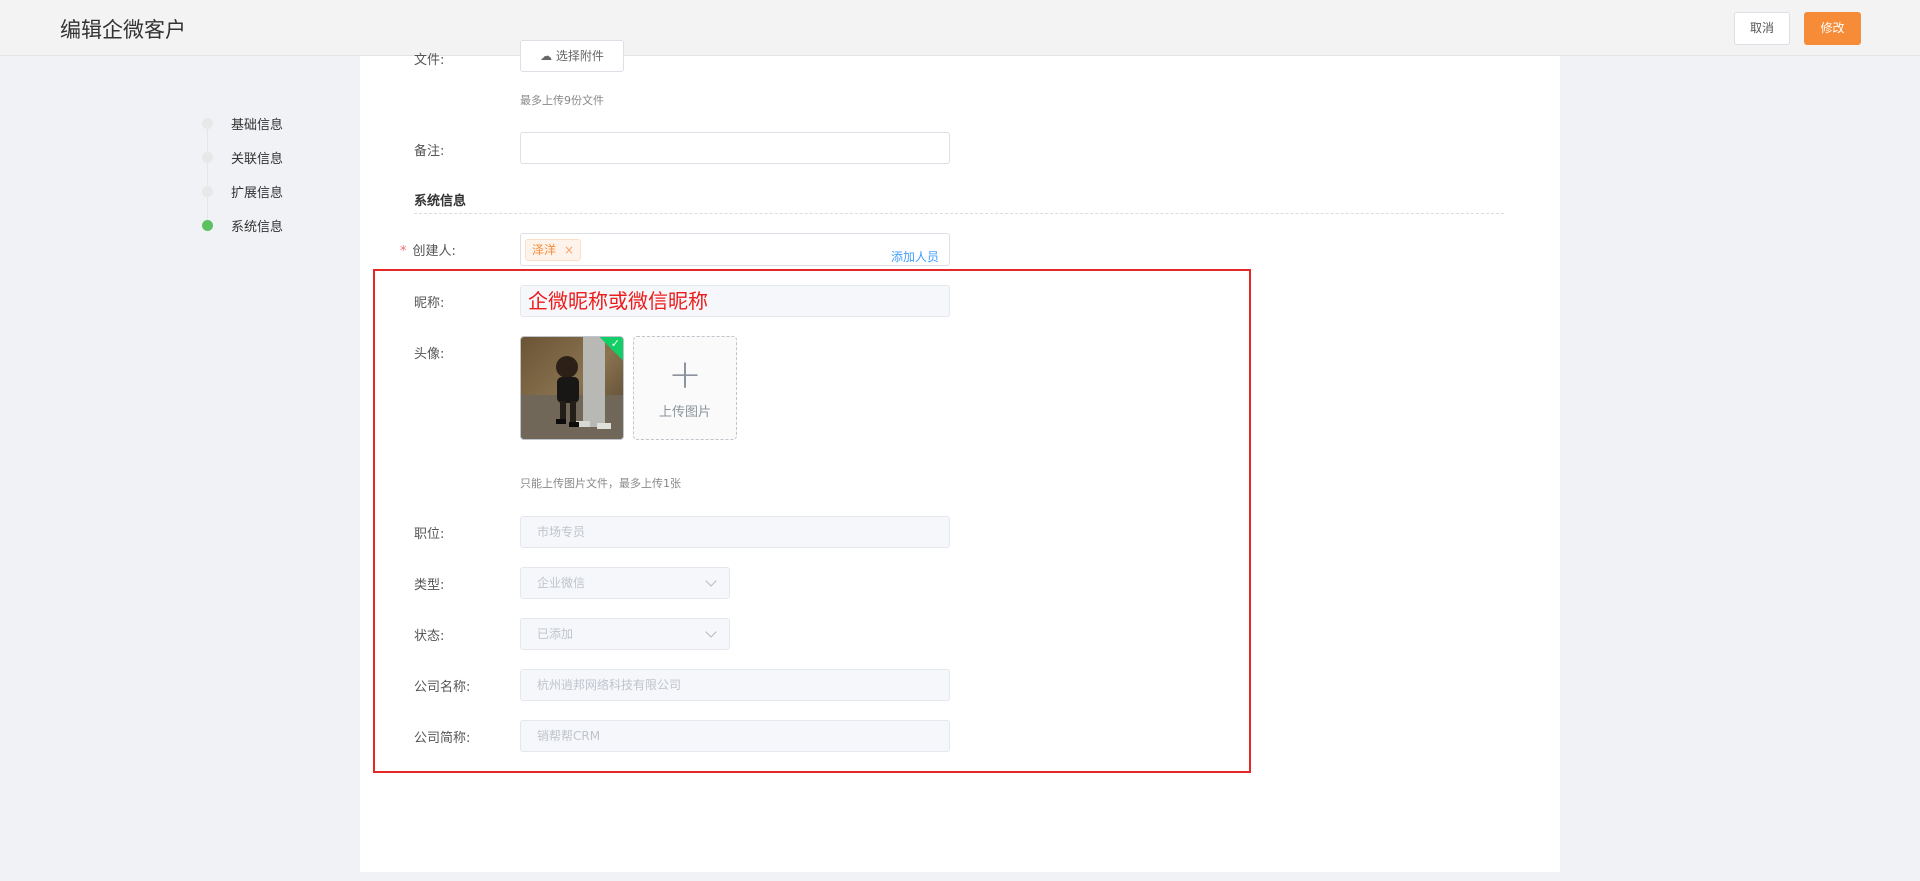 Image resolution: width=1920 pixels, height=881 pixels. What do you see at coordinates (562, 100) in the screenshot?
I see `file-hint: 最多上传9份文件` at bounding box center [562, 100].